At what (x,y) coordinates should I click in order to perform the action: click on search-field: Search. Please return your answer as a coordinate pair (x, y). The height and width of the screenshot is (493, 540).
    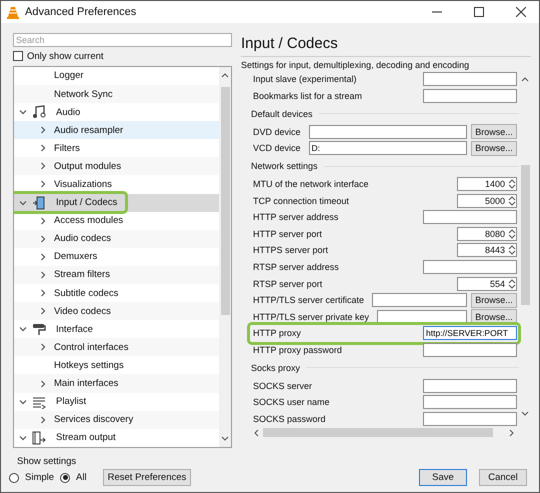
    Looking at the image, I should click on (122, 40).